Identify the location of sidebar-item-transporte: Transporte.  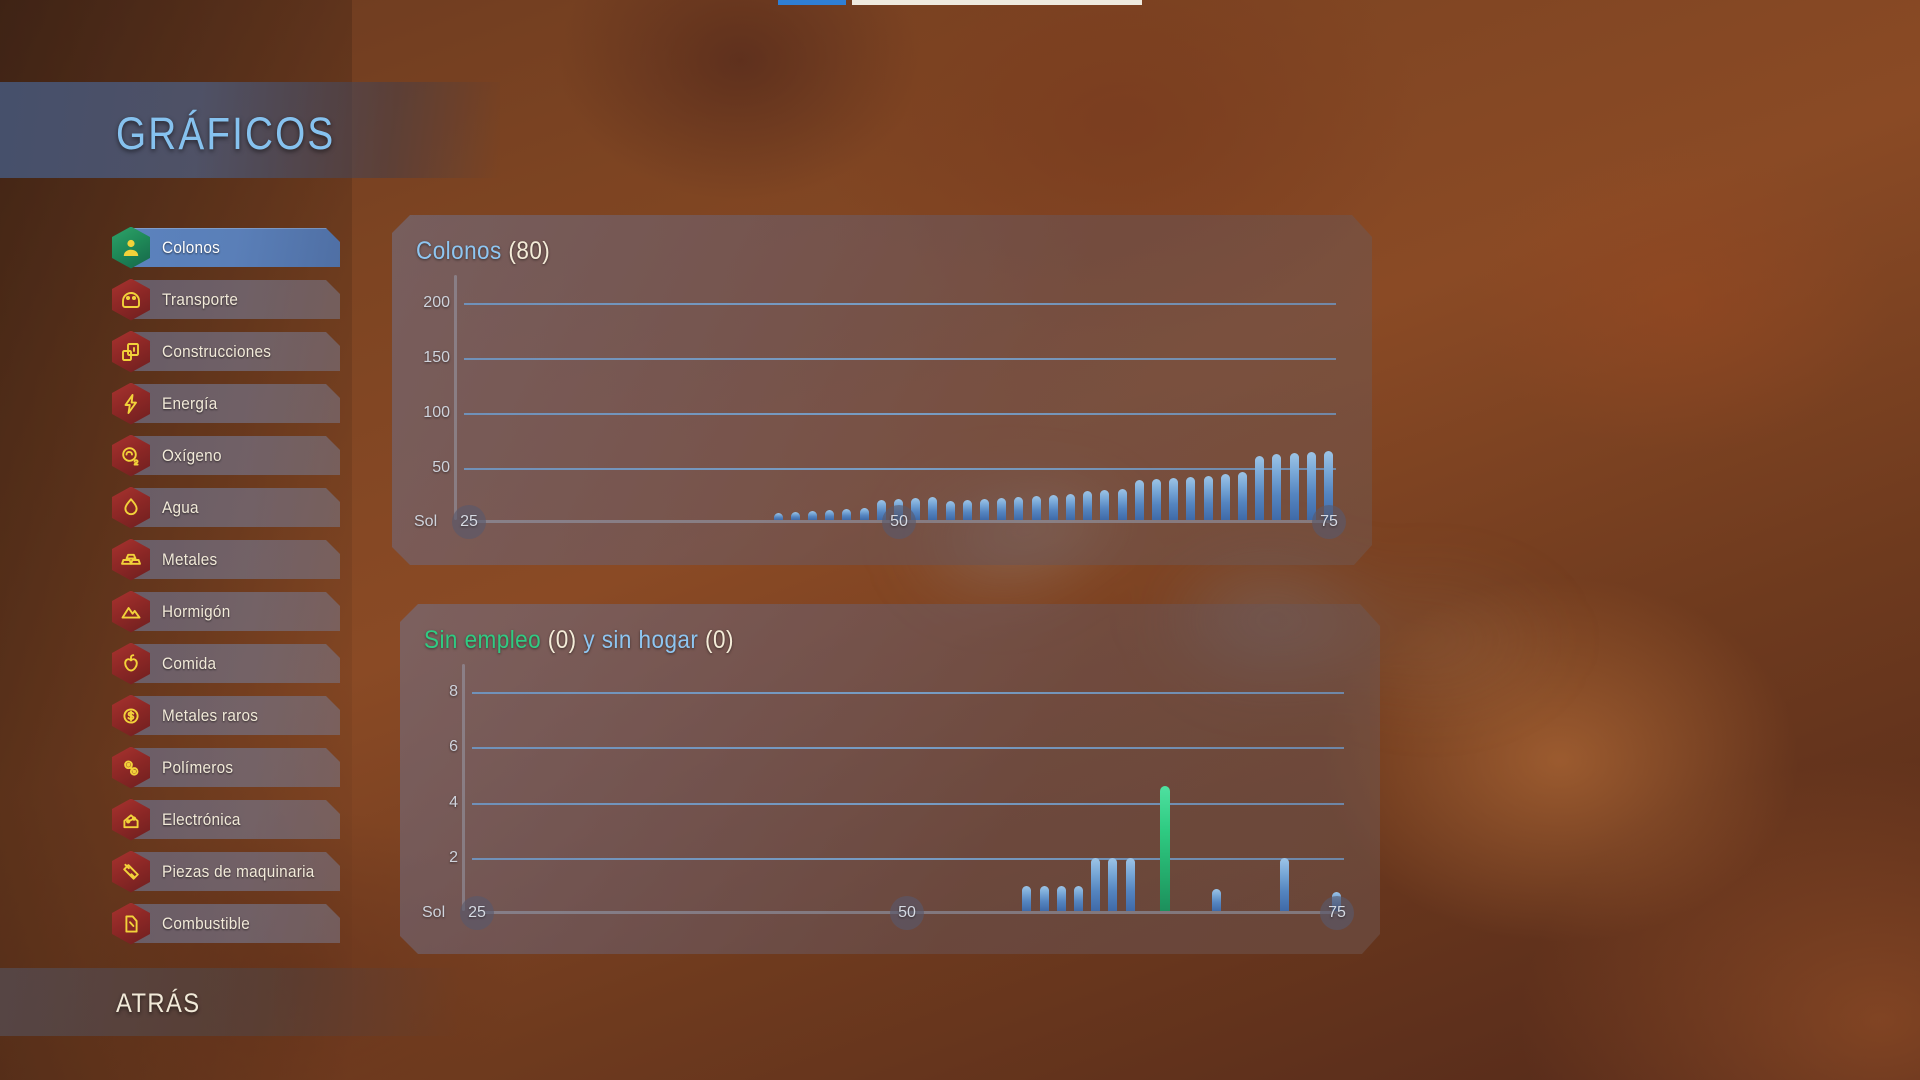
(226, 299).